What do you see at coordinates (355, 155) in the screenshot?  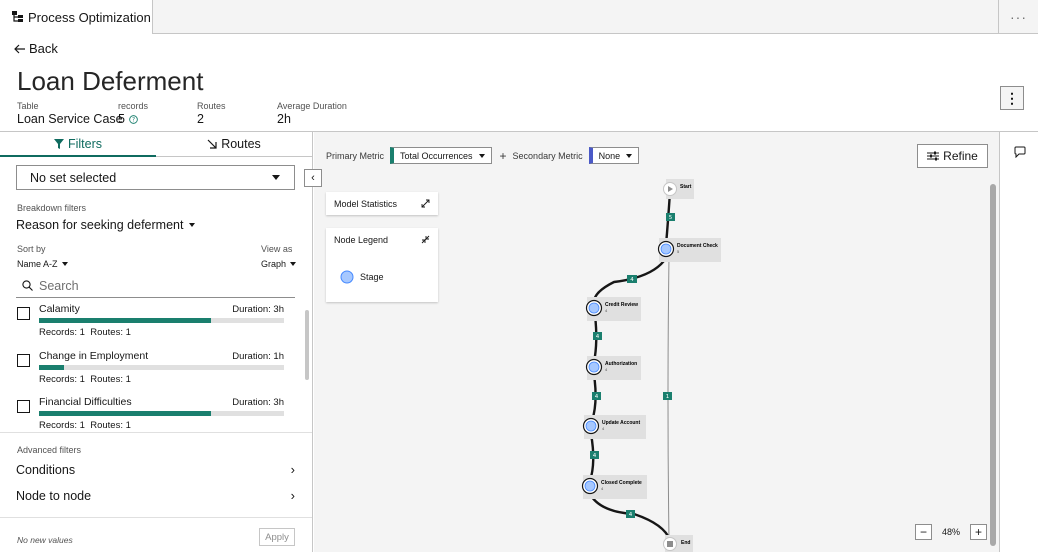 I see `primary-metric-label: Primary Metric` at bounding box center [355, 155].